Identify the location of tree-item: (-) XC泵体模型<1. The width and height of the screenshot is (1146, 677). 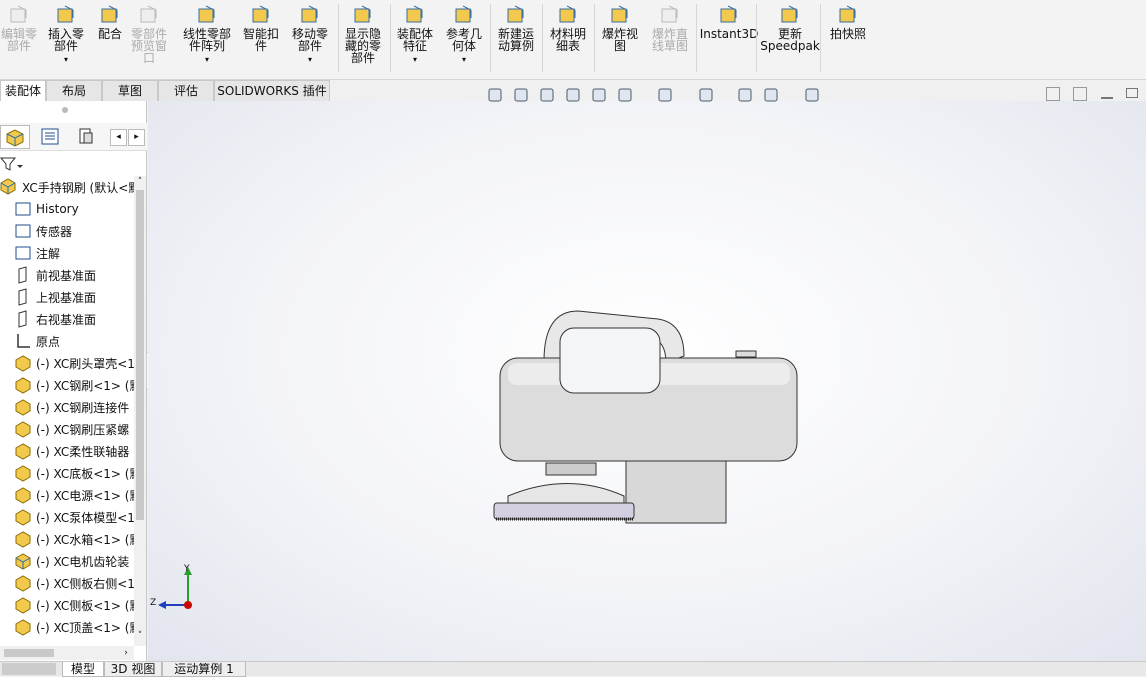
(74, 517).